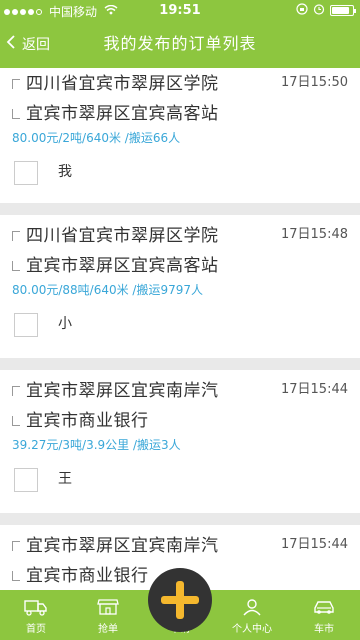 Image resolution: width=360 pixels, height=640 pixels. I want to click on nav-home: 首页, so click(36, 615).